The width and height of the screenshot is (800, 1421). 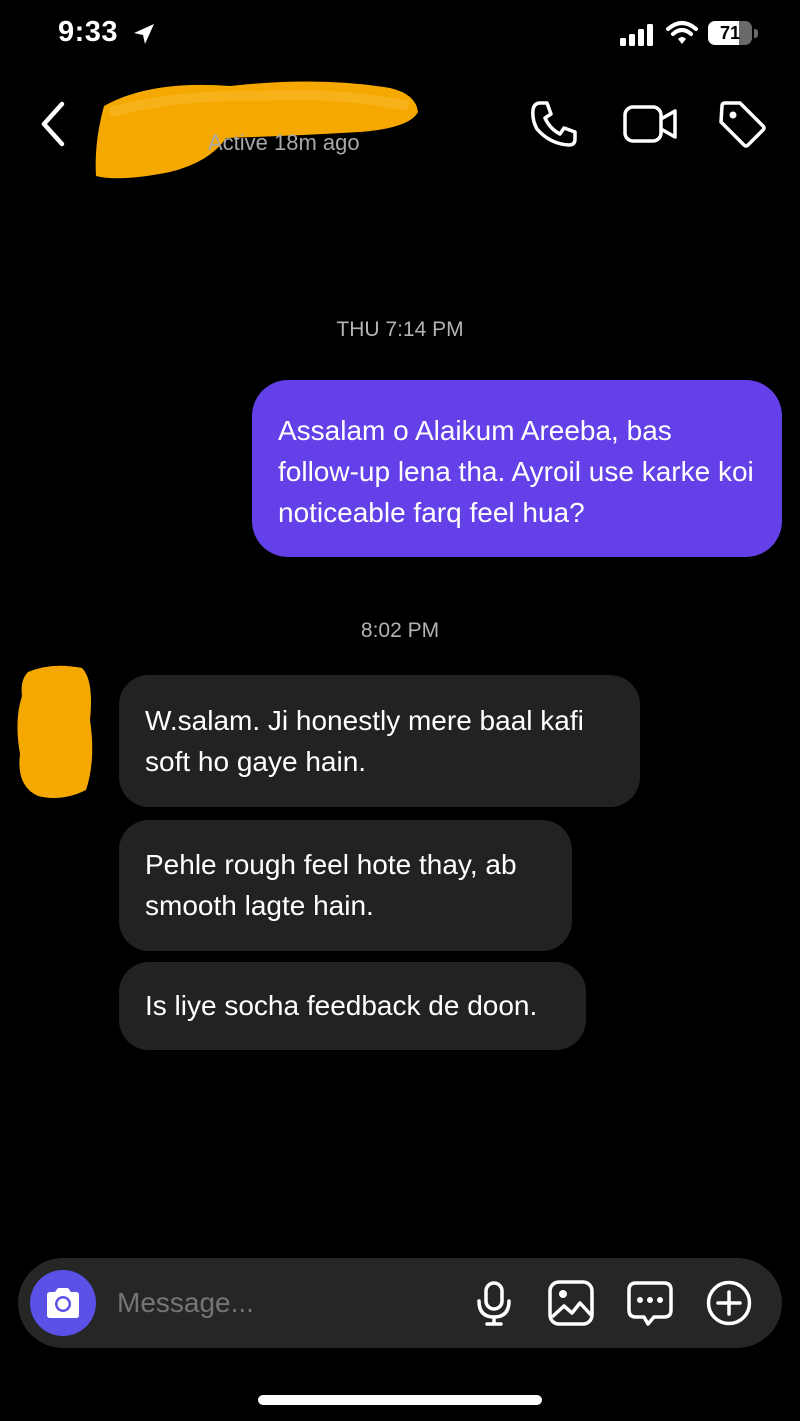 I want to click on camera-icon, so click(x=63, y=1303).